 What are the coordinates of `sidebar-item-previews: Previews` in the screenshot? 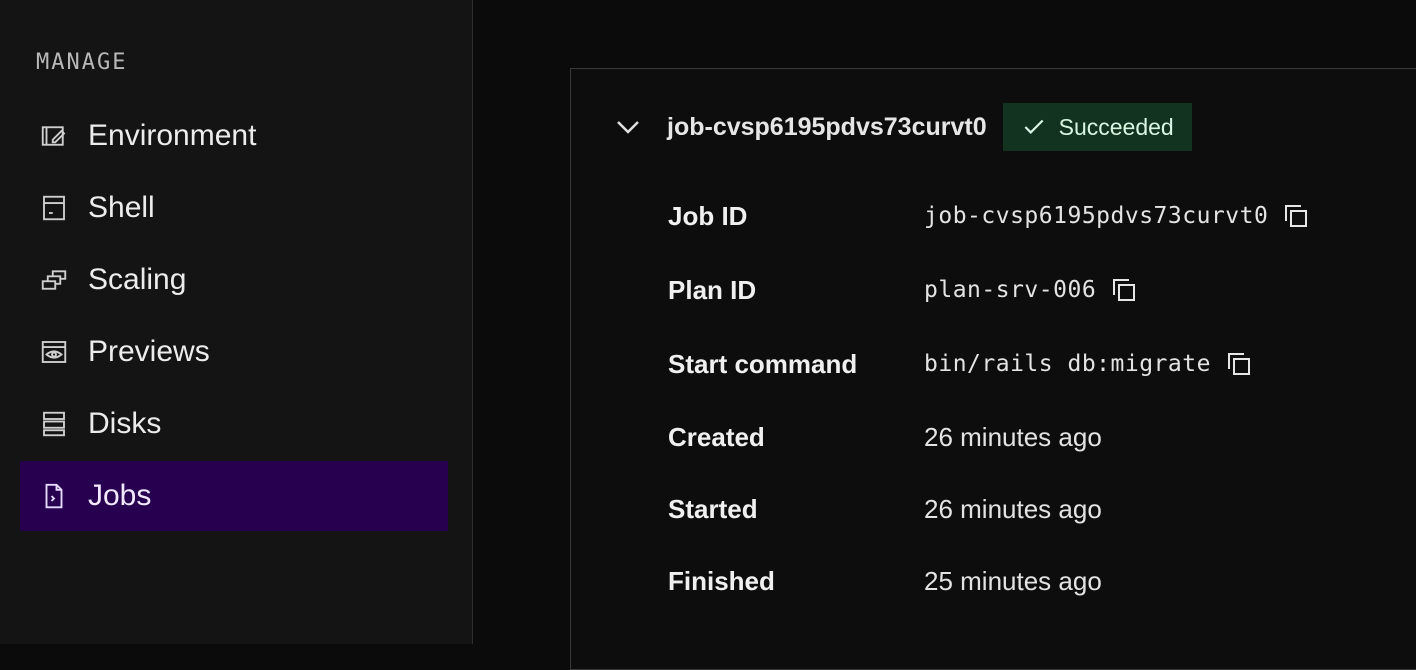 It's located at (234, 352).